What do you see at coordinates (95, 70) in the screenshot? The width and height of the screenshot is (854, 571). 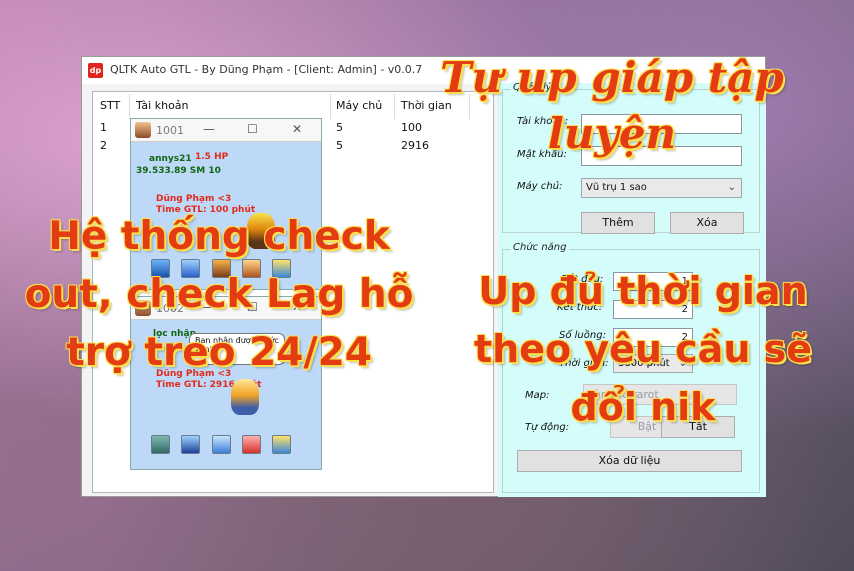 I see `app-logo-icon: dp` at bounding box center [95, 70].